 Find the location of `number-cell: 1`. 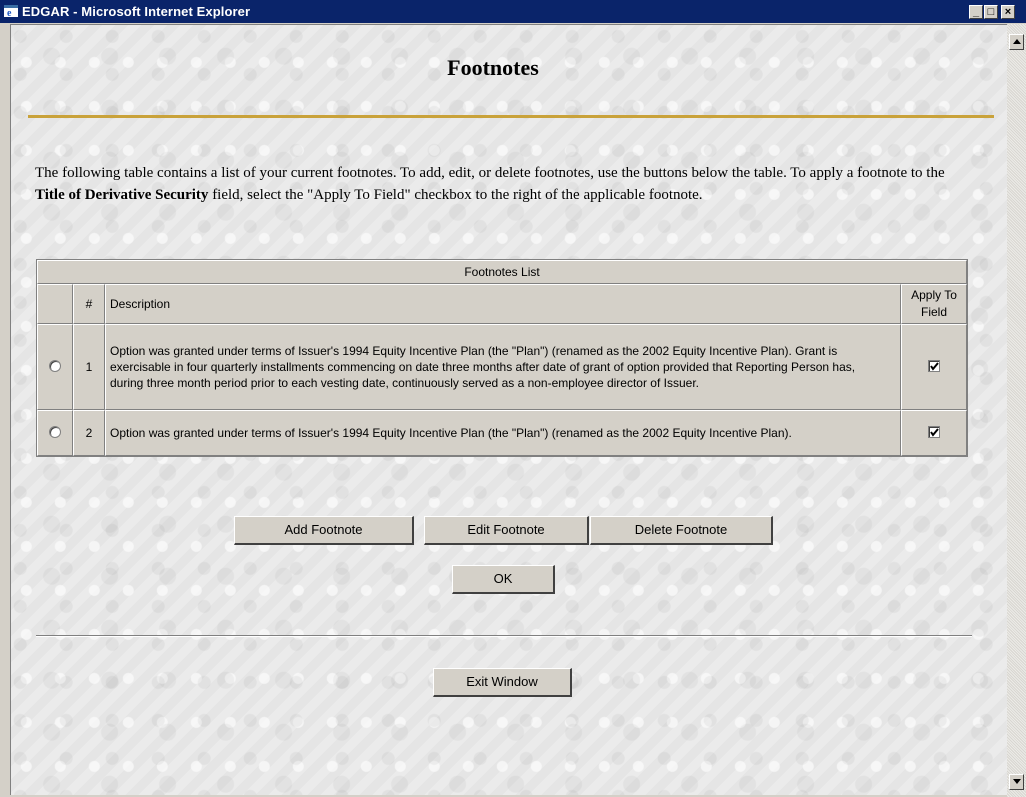

number-cell: 1 is located at coordinates (89, 367).